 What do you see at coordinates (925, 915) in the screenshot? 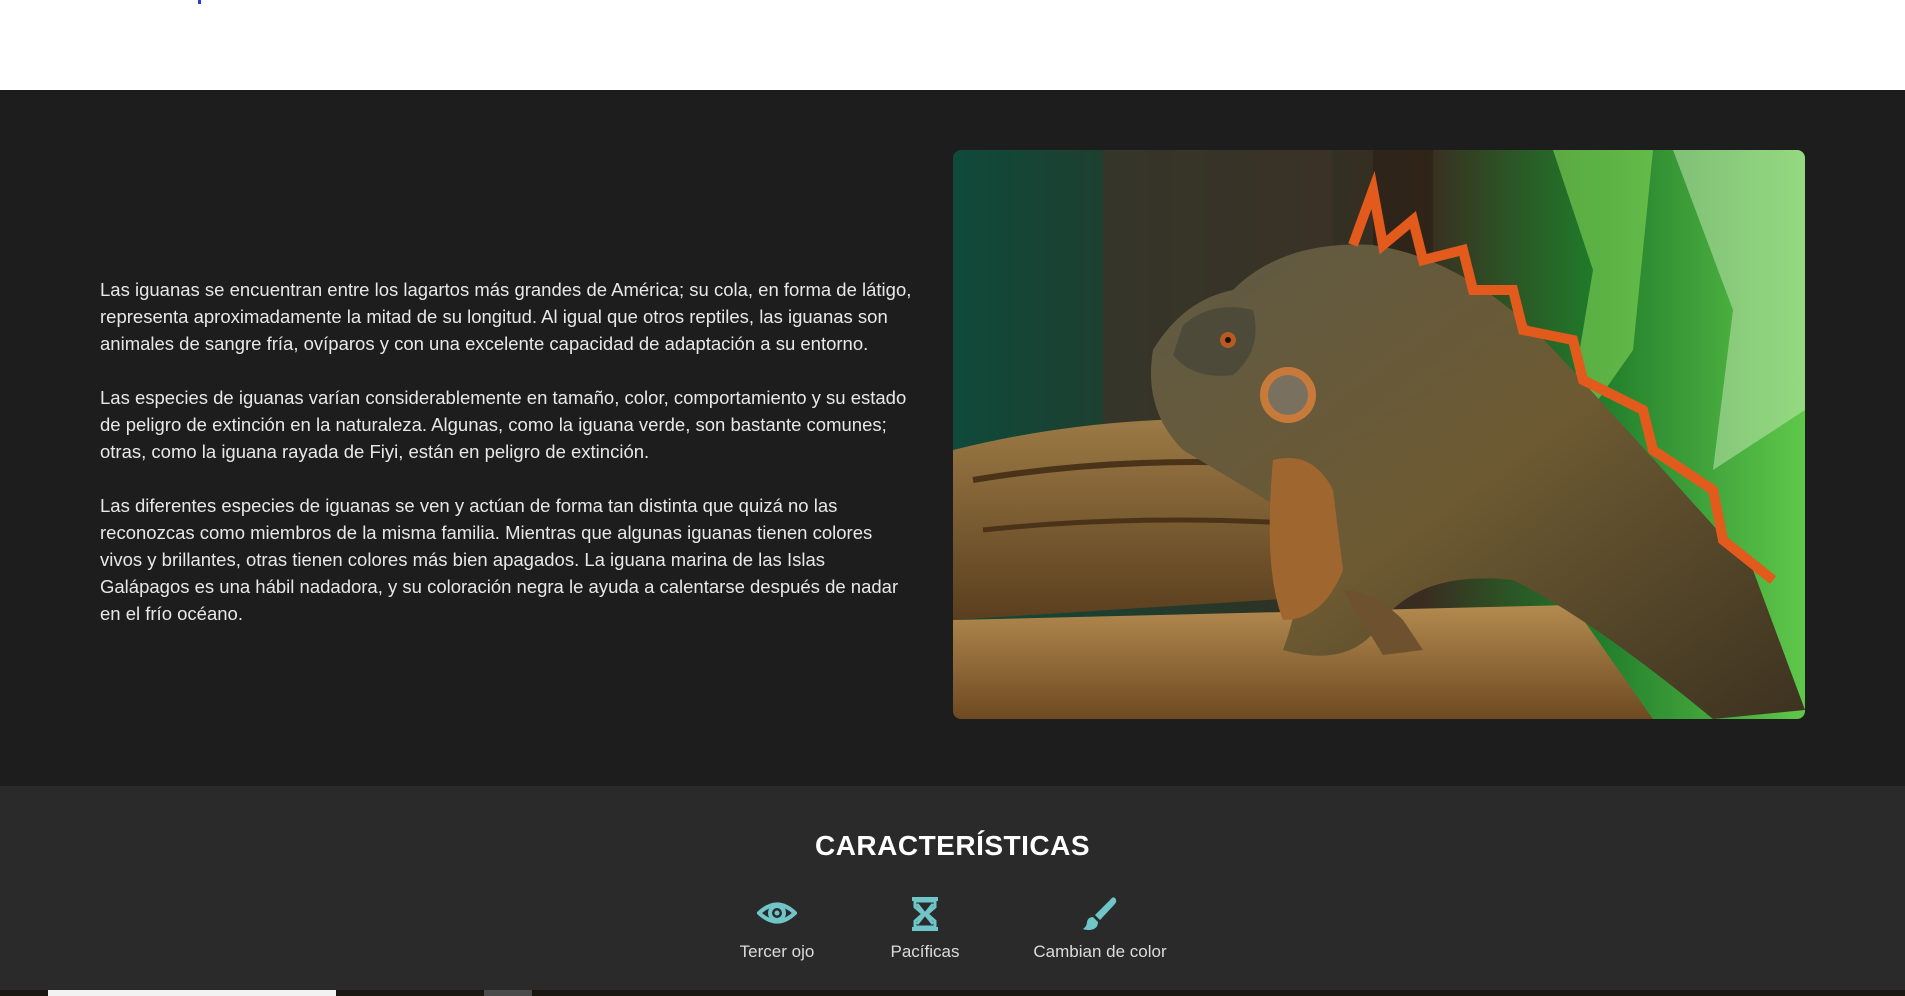
I see `hourglass-icon` at bounding box center [925, 915].